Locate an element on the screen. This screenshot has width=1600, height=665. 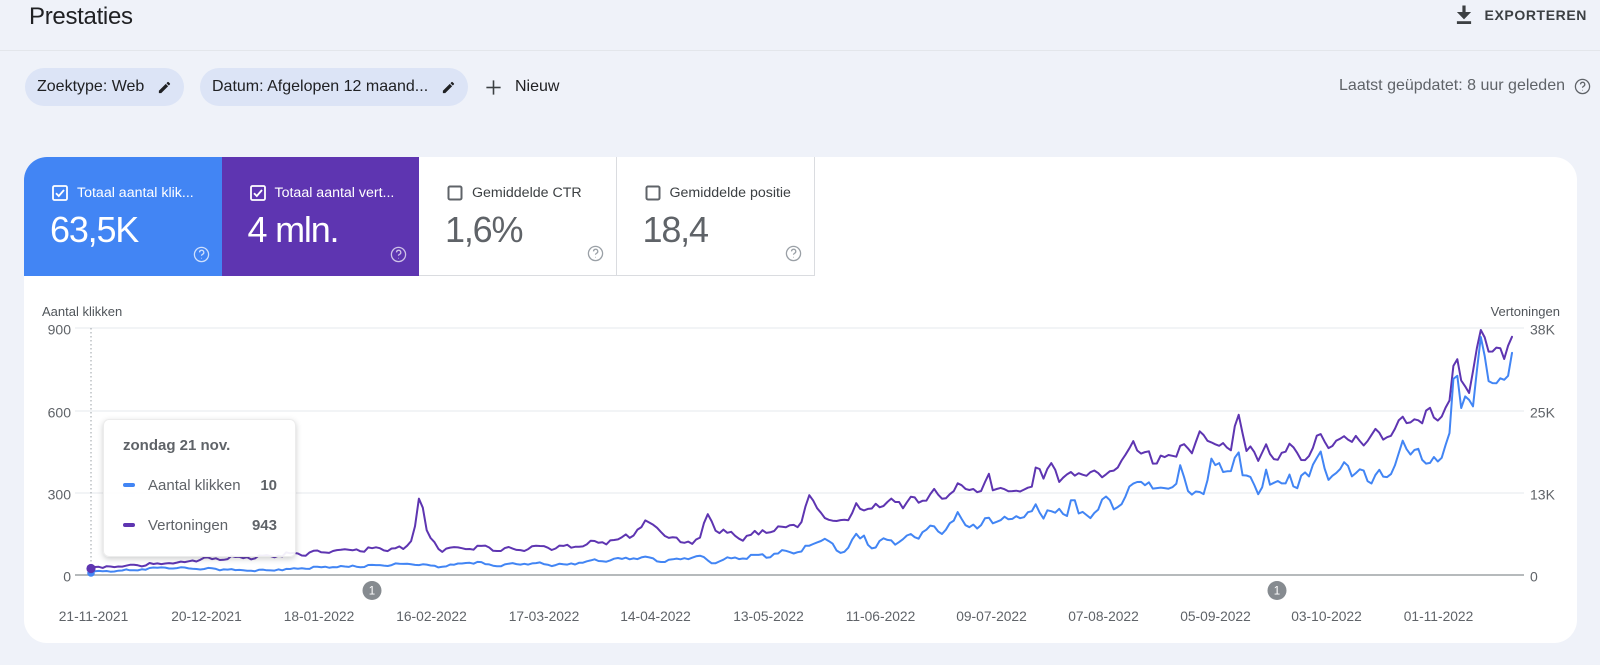
svg-text: 38K is located at coordinates (1543, 330).